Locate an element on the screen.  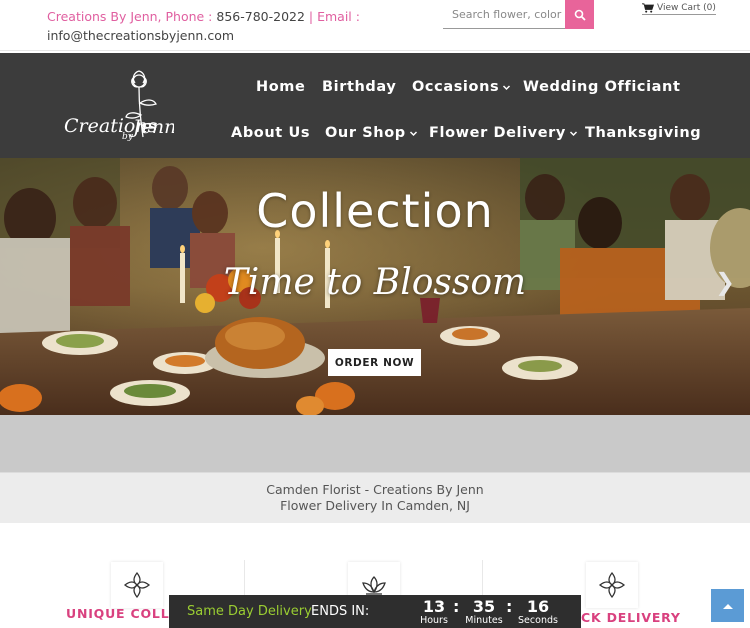
search-form is located at coordinates (518, 14).